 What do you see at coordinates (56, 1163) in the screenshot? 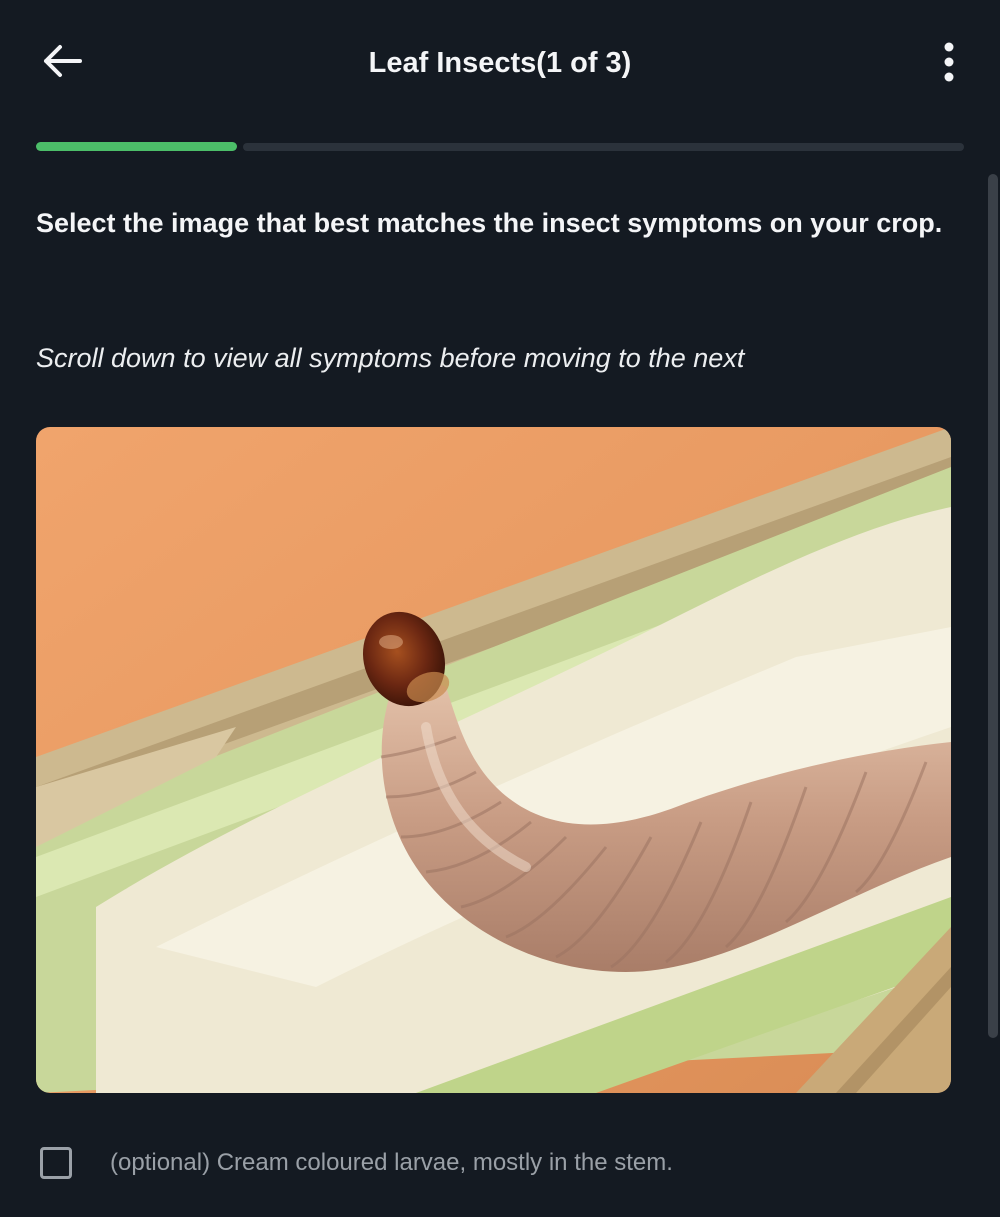
I see `symptom-checkbox` at bounding box center [56, 1163].